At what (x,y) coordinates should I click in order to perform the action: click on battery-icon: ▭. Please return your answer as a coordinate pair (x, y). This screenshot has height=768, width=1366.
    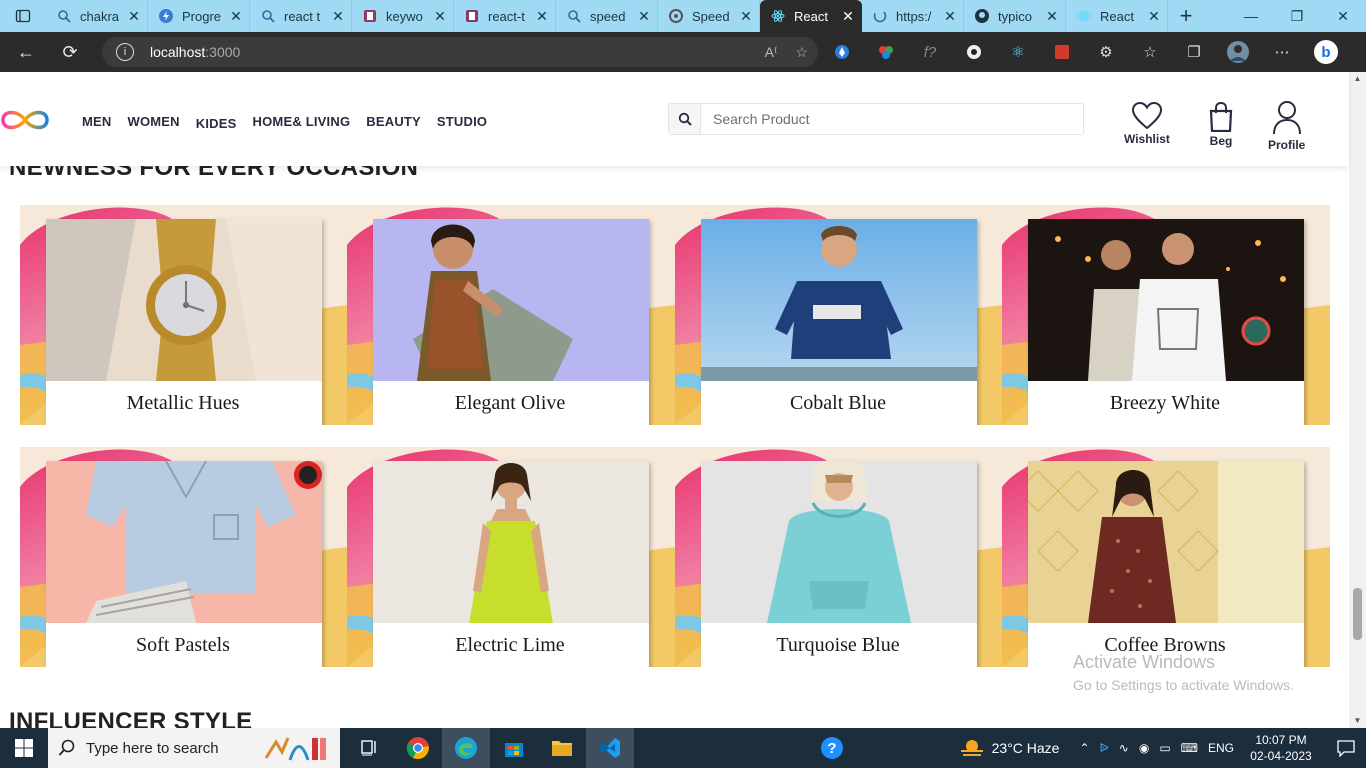
    Looking at the image, I should click on (1164, 748).